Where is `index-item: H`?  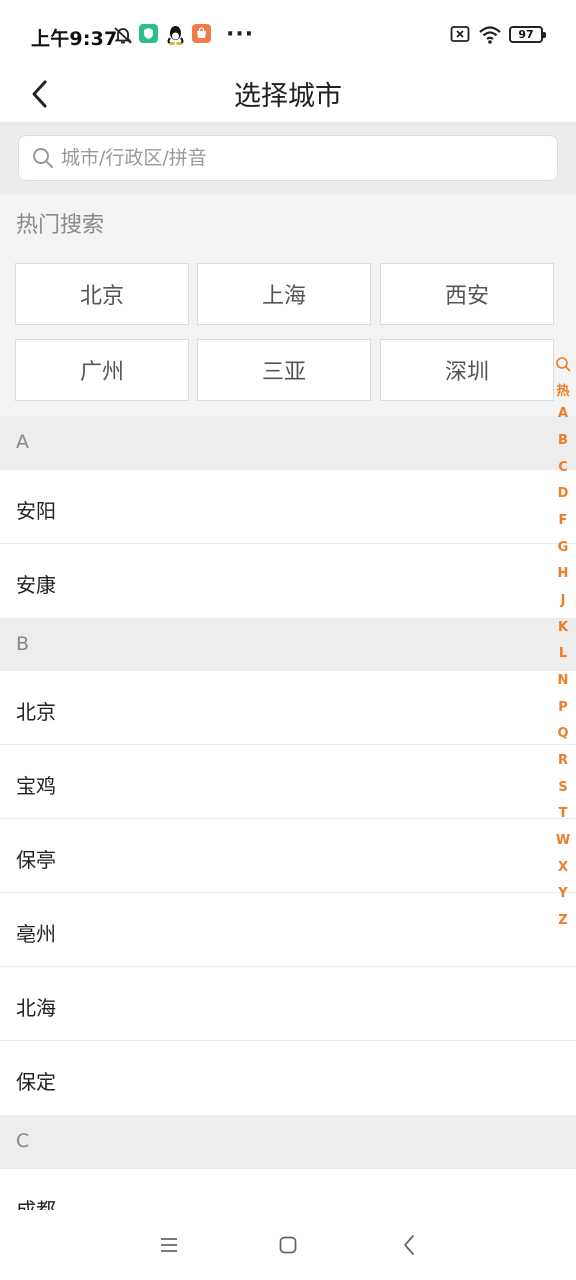 index-item: H is located at coordinates (563, 573).